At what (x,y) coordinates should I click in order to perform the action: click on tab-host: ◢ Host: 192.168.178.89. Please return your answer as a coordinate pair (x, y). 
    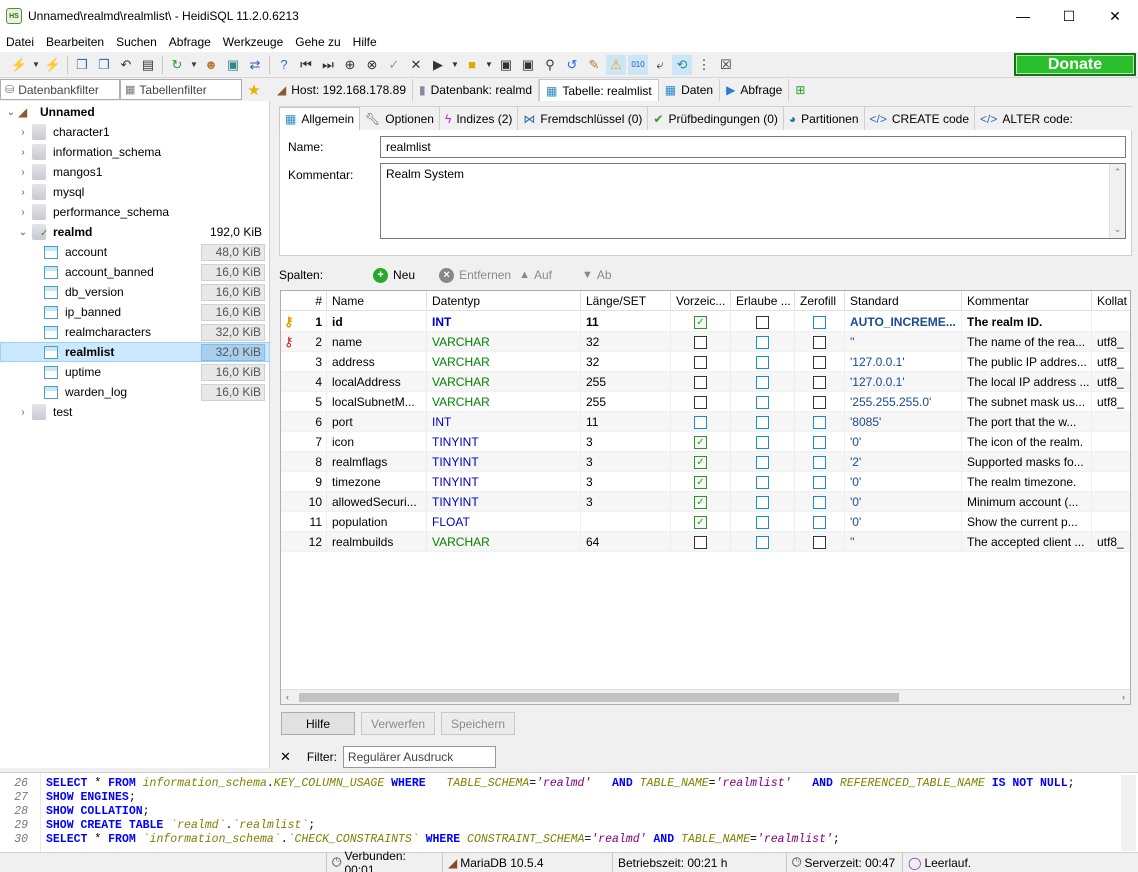
    Looking at the image, I should click on (342, 90).